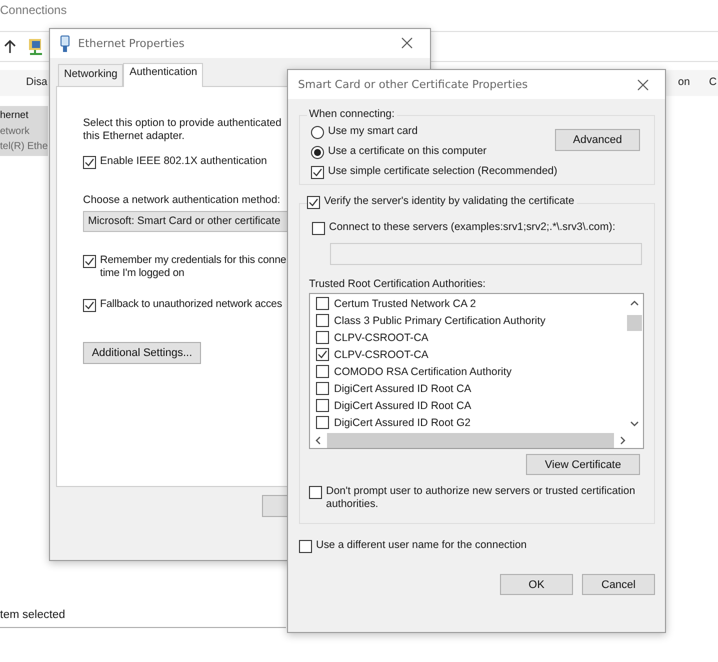 Image resolution: width=718 pixels, height=662 pixels. I want to click on authority-name: COMODO RSA Certification Authority, so click(423, 372).